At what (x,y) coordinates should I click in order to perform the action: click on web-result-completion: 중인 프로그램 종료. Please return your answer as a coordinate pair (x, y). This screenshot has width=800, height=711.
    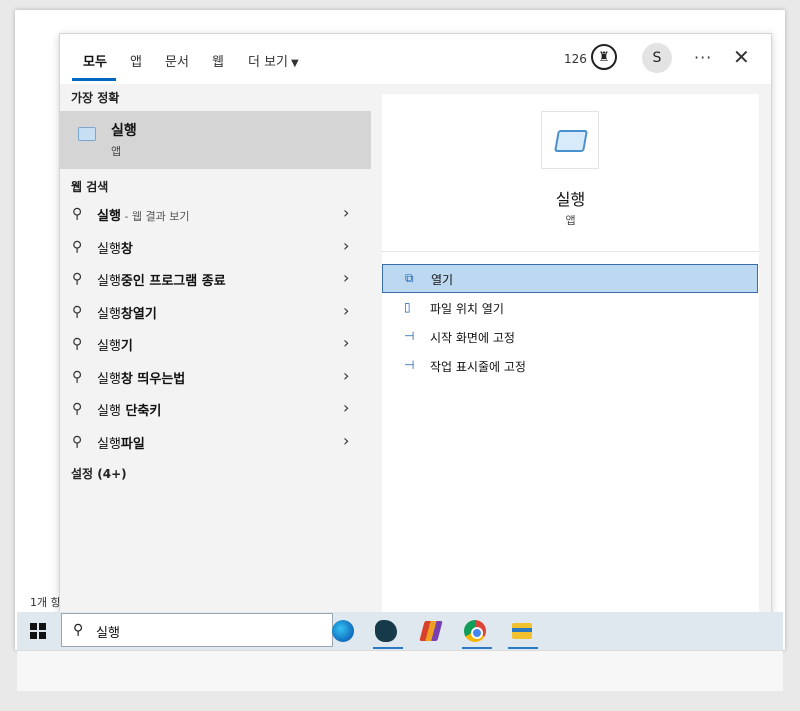
    Looking at the image, I should click on (173, 281).